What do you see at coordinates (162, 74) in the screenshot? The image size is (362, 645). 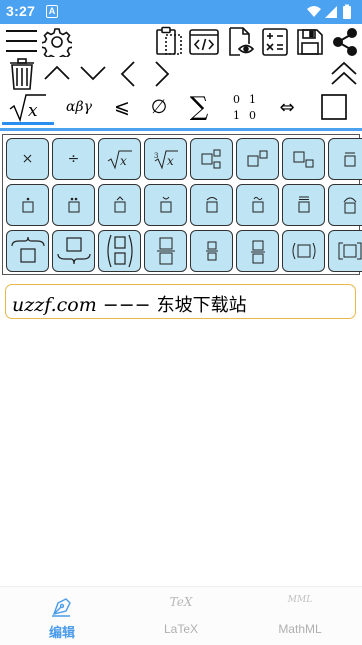 I see `chevron-right-icon` at bounding box center [162, 74].